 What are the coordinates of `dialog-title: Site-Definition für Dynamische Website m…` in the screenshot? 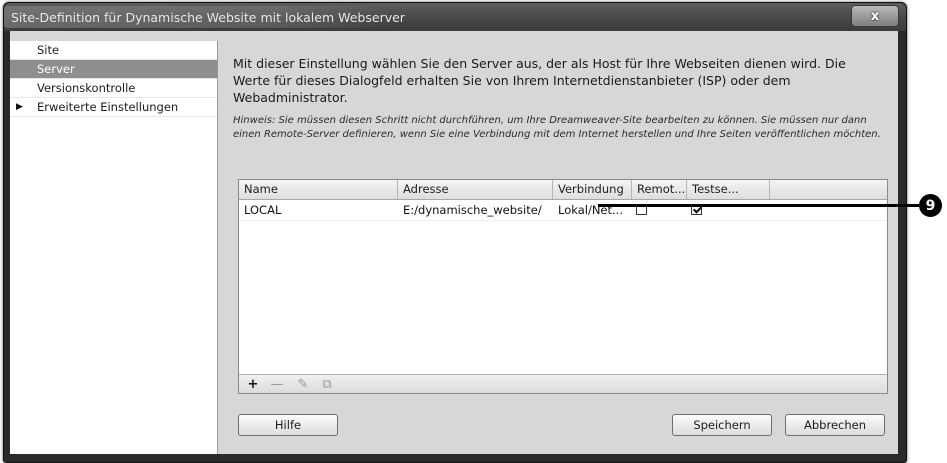 It's located at (208, 17).